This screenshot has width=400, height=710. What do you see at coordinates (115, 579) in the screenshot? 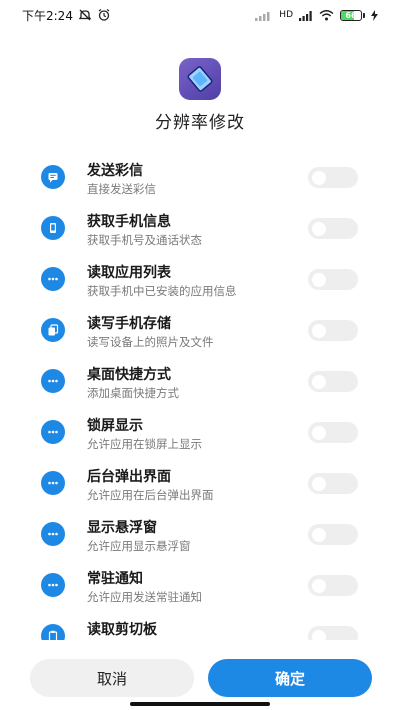
I see `permission-title: 常驻通知` at bounding box center [115, 579].